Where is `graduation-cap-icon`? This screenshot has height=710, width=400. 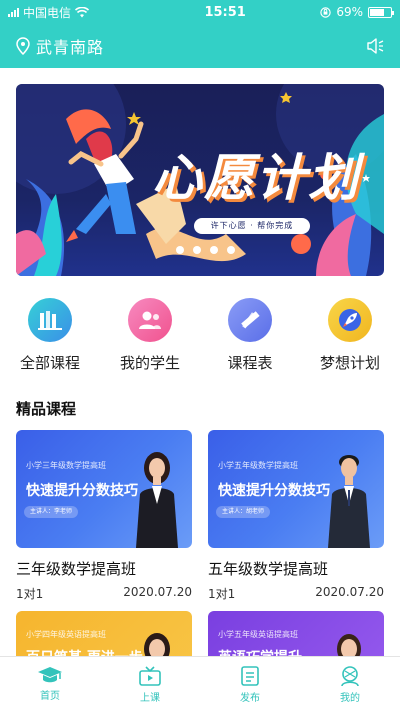
graduation-cap-icon is located at coordinates (50, 675).